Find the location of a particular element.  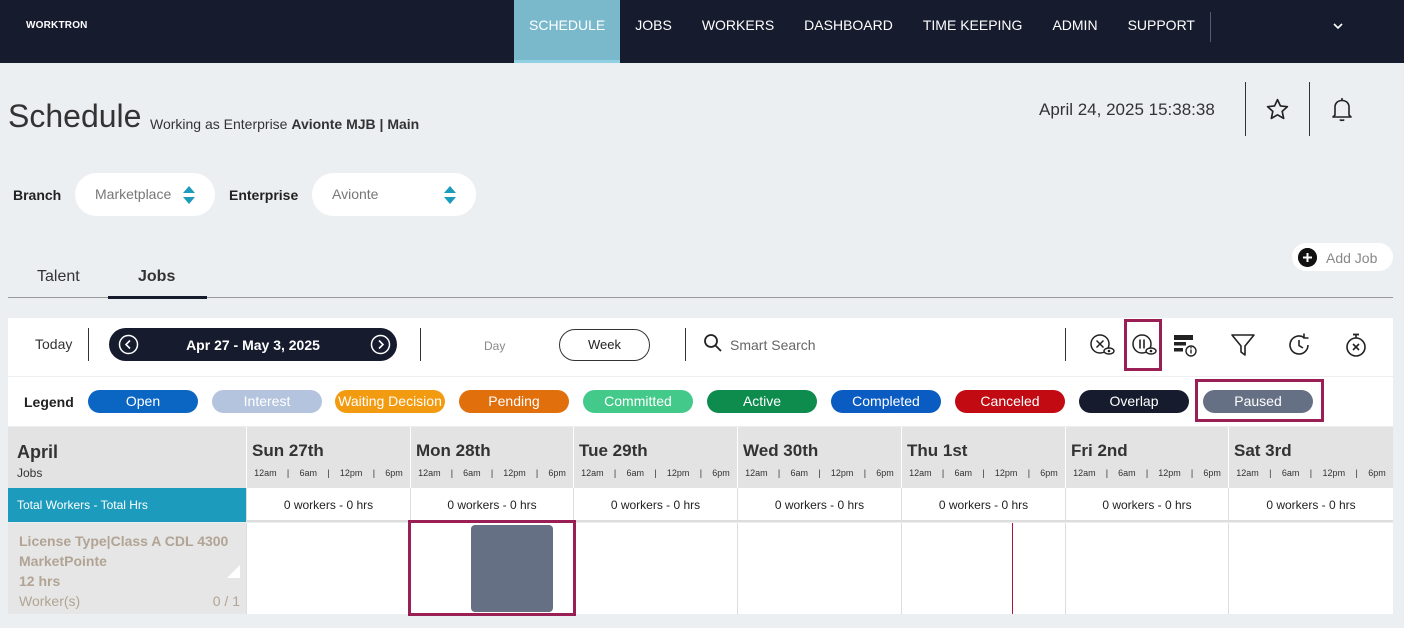

timer-icon is located at coordinates (1356, 345).